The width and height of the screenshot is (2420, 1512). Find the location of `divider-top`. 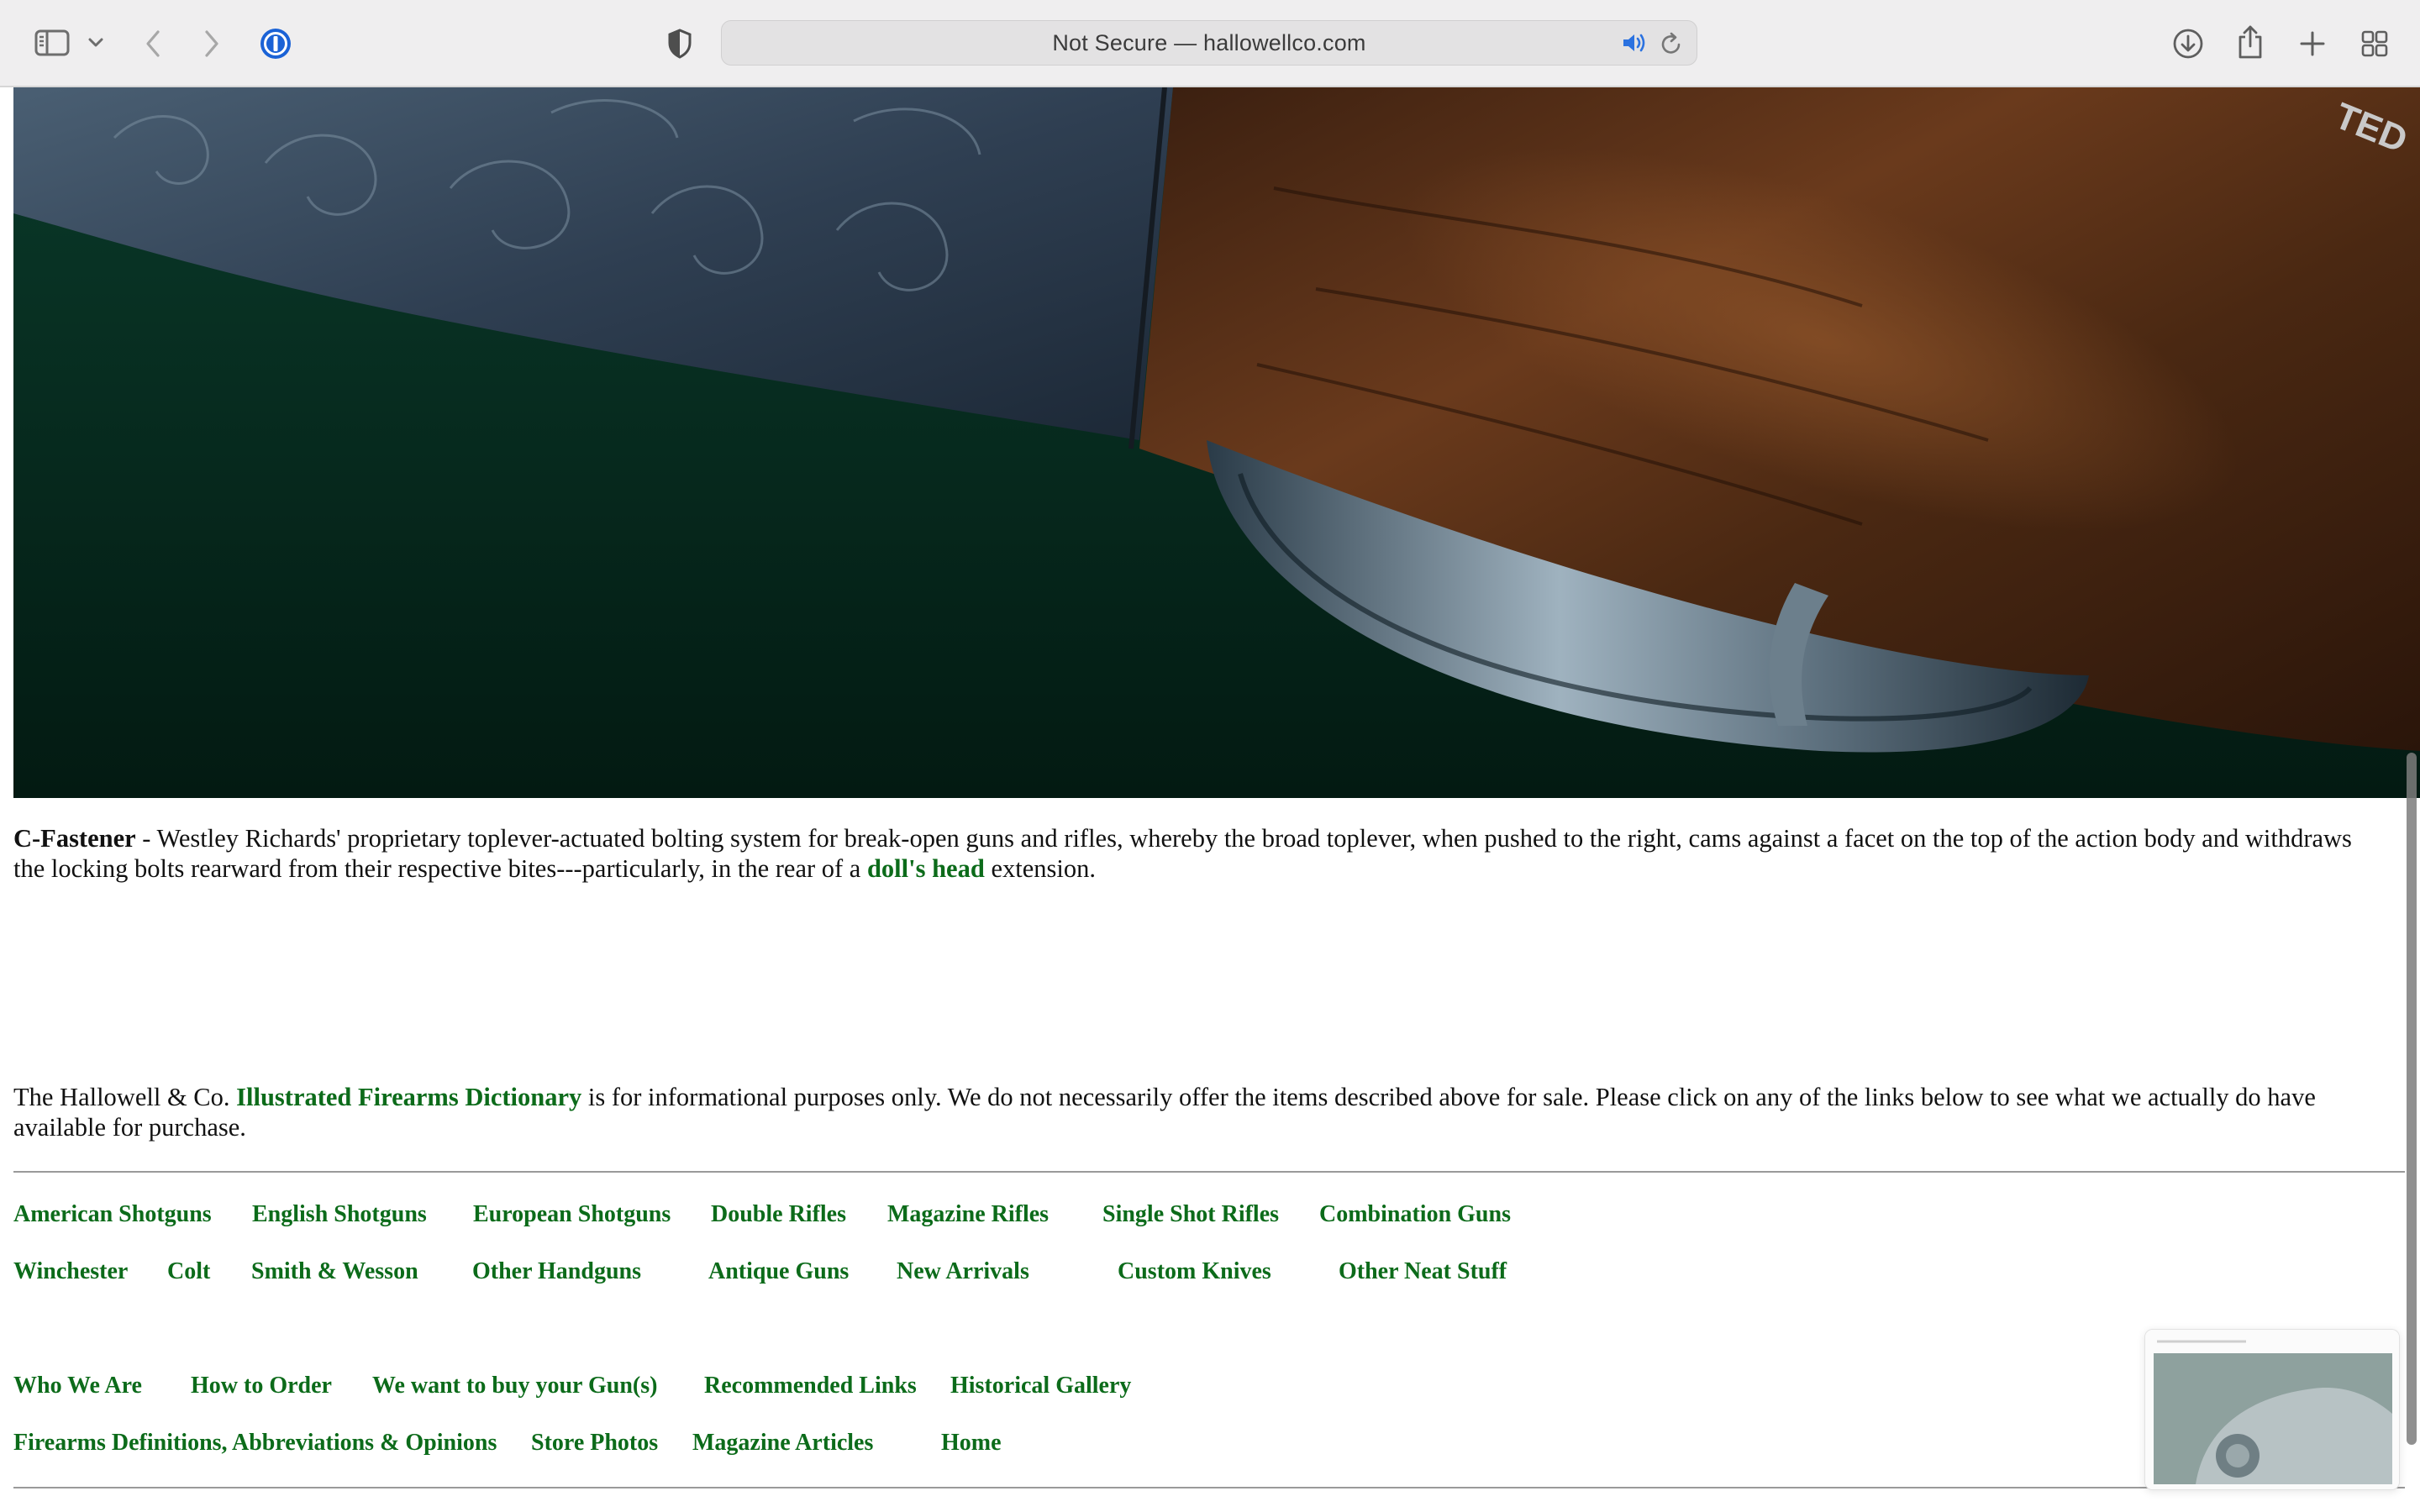

divider-top is located at coordinates (1209, 1172).